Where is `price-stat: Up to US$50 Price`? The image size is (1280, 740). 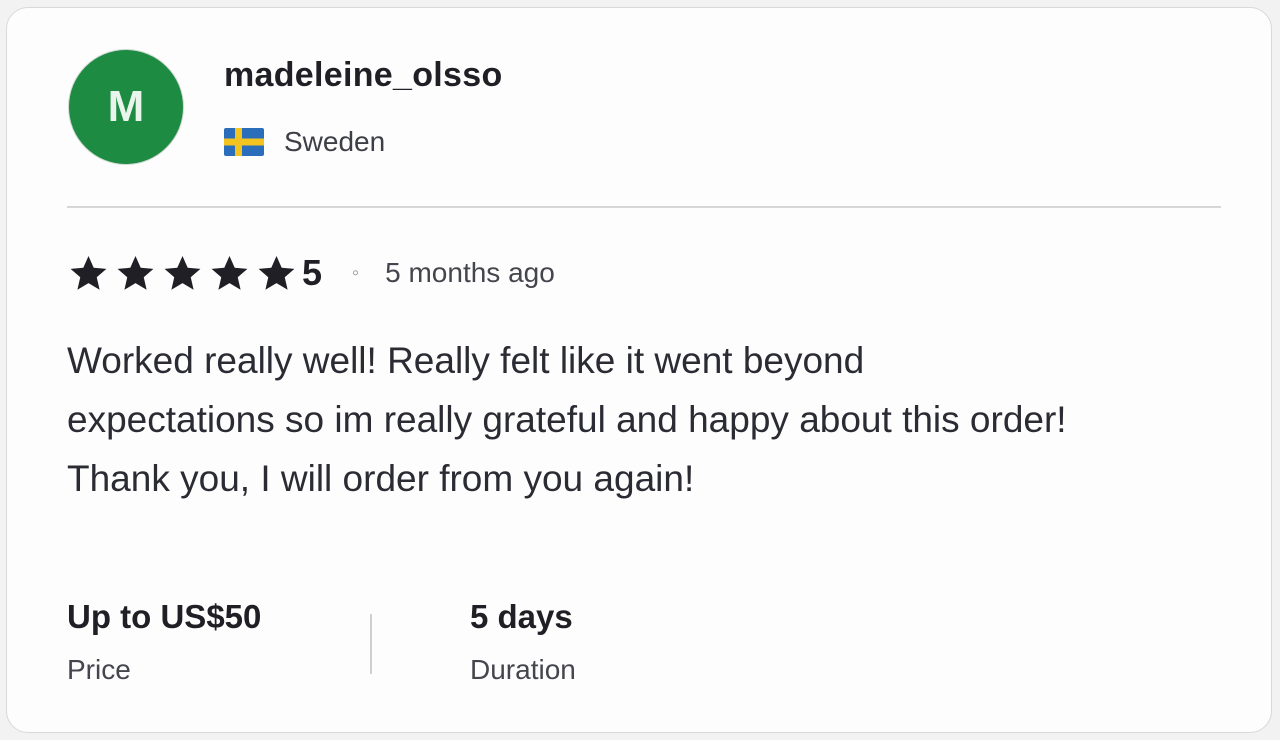 price-stat: Up to US$50 Price is located at coordinates (164, 642).